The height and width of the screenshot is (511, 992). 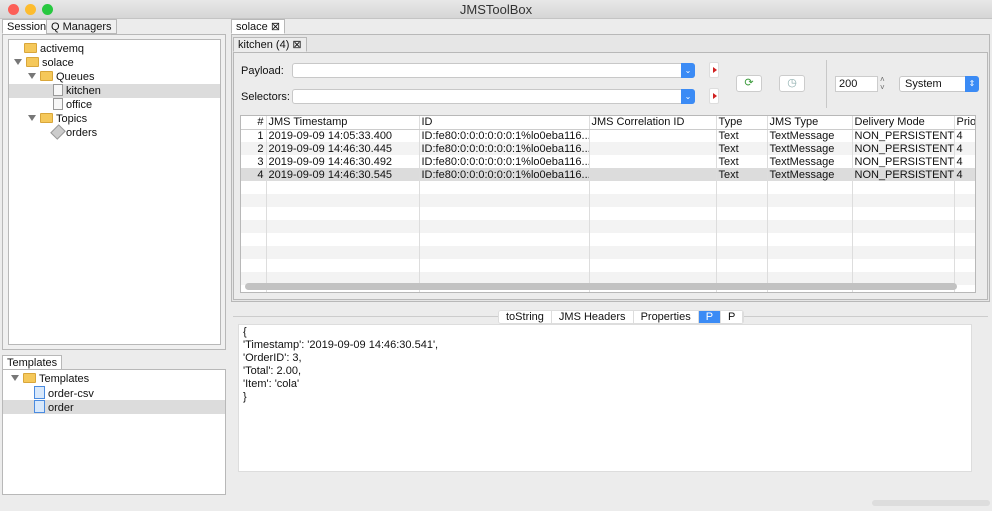 I want to click on auto-refresh-button: ◷, so click(x=792, y=83).